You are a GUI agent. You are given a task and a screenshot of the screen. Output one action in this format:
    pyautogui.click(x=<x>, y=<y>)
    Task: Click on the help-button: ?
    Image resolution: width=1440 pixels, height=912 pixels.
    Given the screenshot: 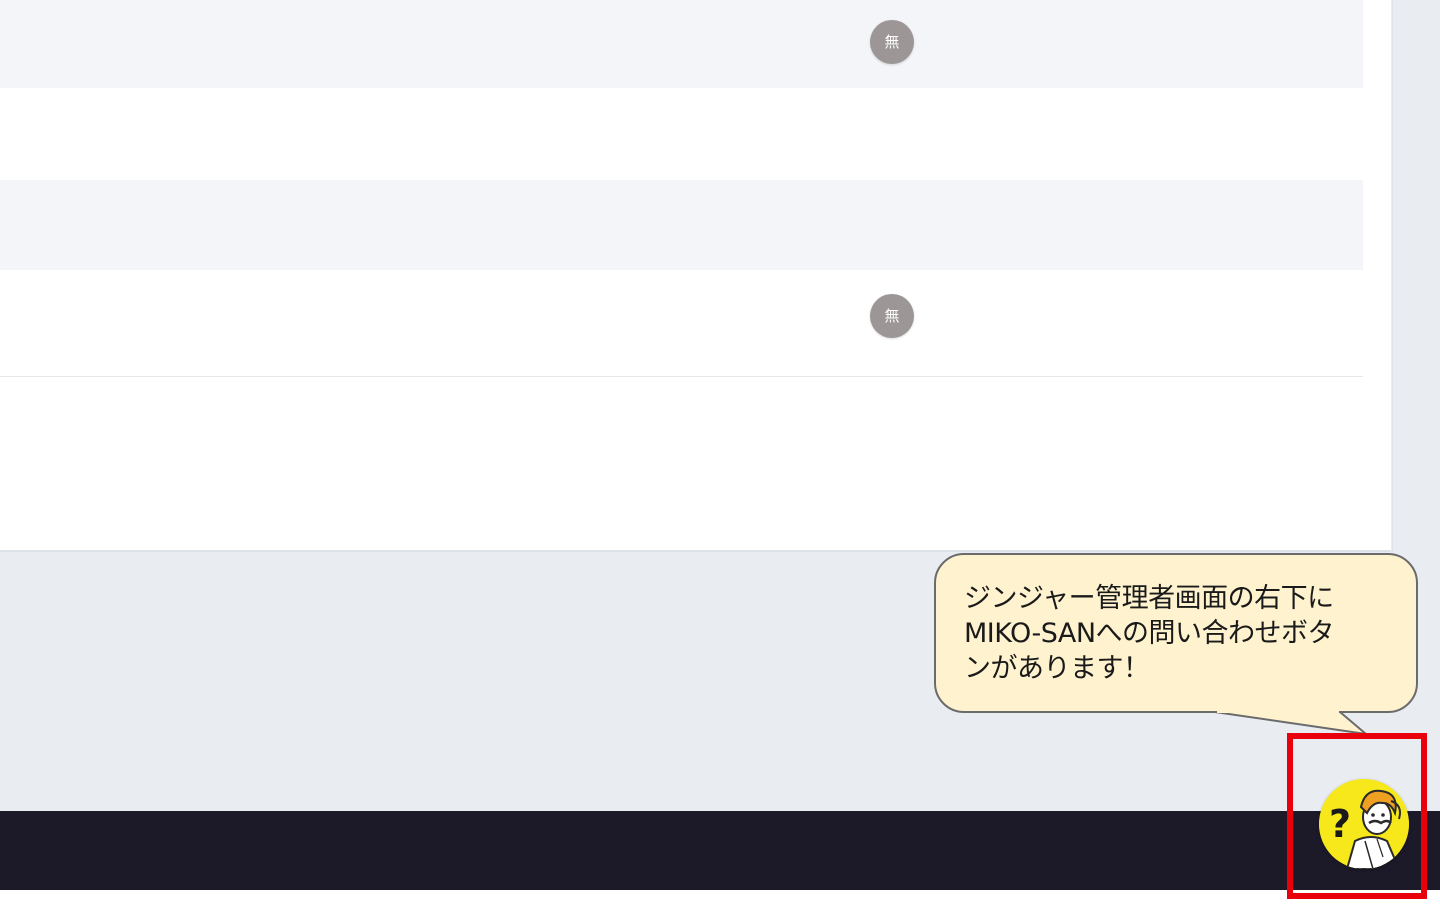 What is the action you would take?
    pyautogui.click(x=1364, y=824)
    